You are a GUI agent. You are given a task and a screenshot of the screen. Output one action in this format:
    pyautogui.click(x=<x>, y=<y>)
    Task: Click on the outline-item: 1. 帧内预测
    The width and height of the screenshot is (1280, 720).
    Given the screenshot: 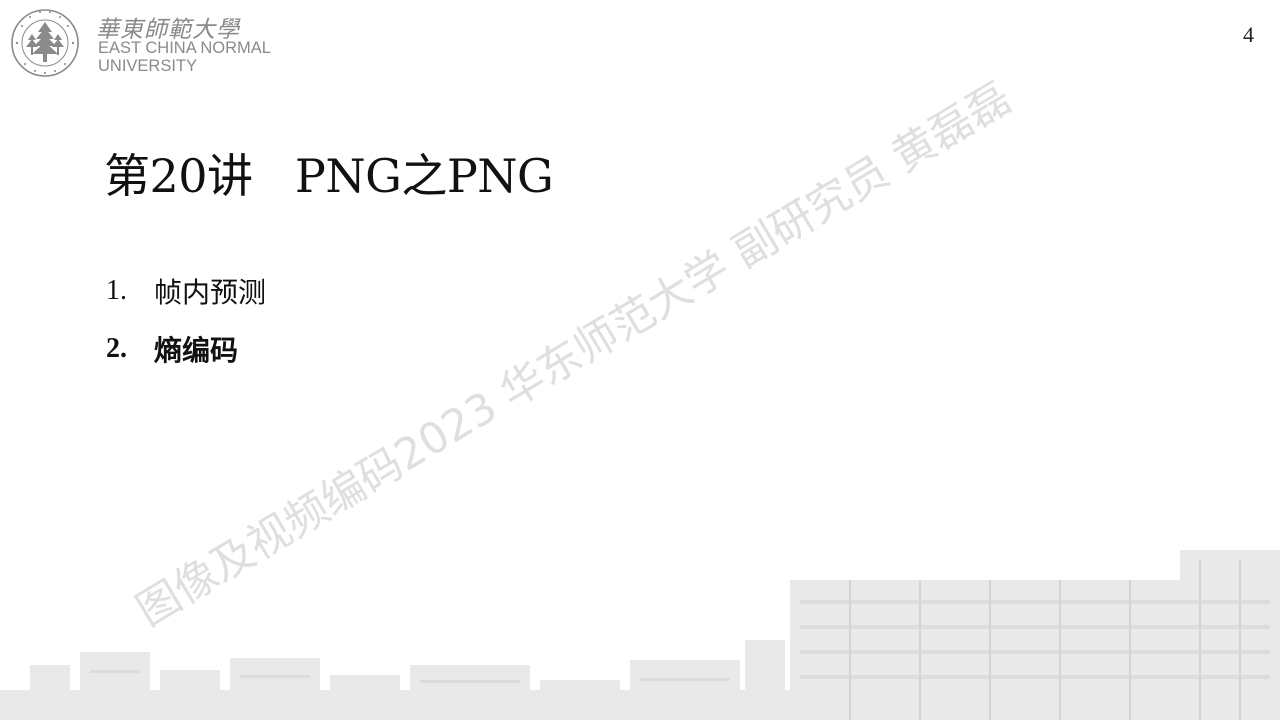 What is the action you would take?
    pyautogui.click(x=186, y=291)
    